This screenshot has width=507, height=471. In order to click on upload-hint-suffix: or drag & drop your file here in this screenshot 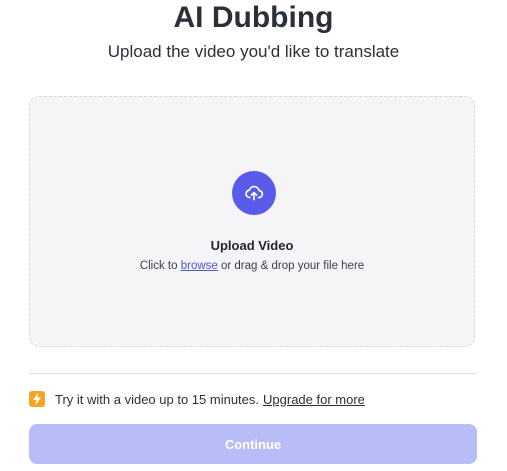, I will do `click(291, 266)`.